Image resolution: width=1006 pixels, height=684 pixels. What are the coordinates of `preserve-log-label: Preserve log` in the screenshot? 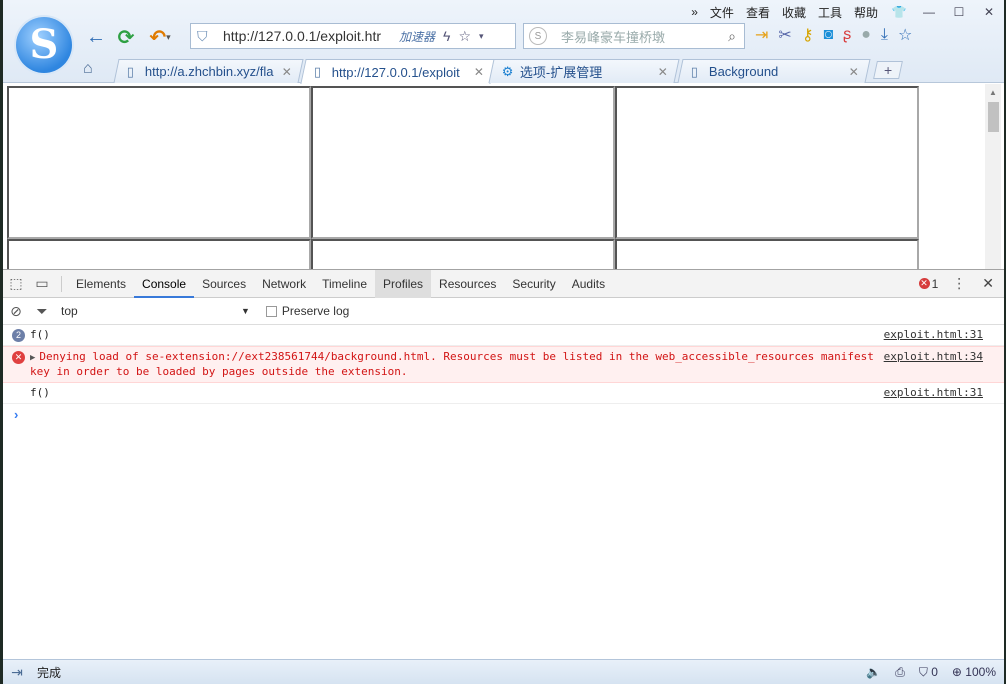 It's located at (315, 311).